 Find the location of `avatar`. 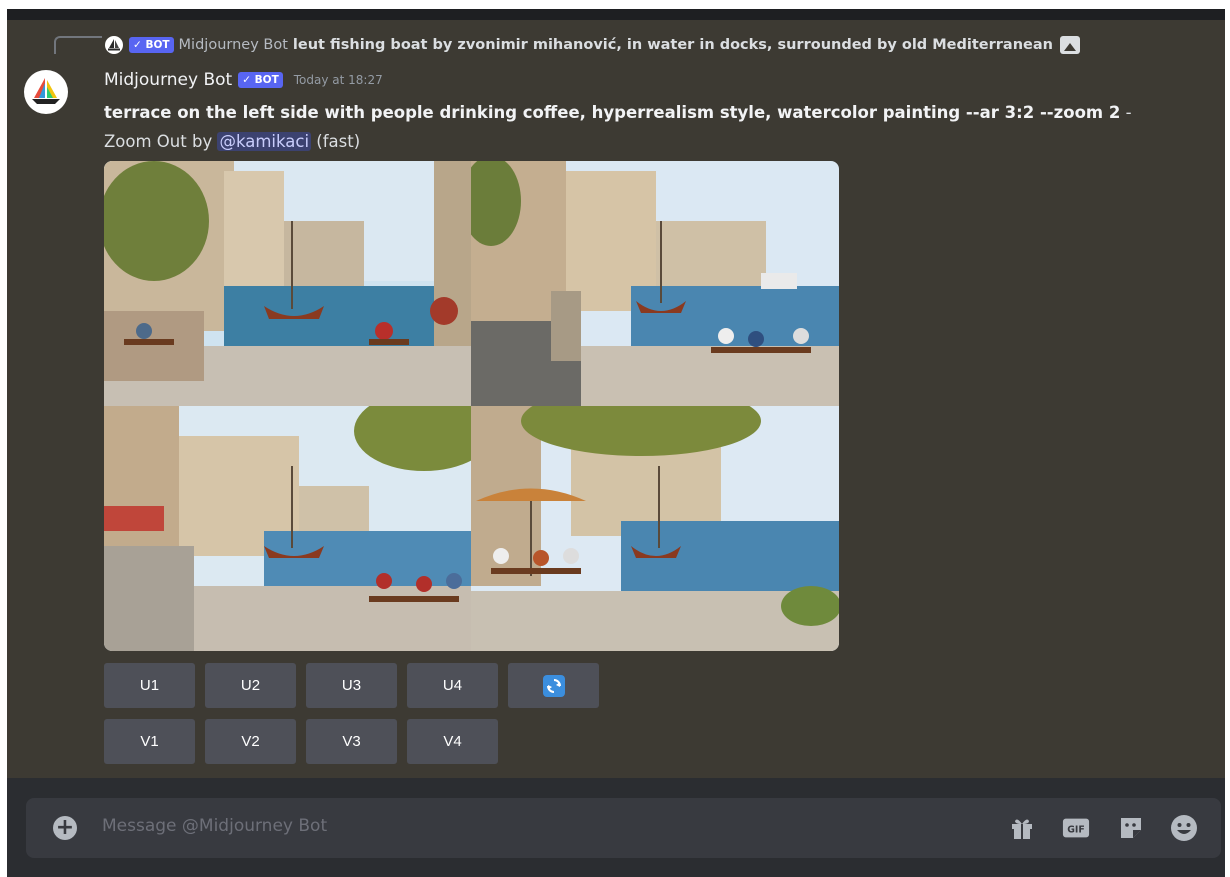

avatar is located at coordinates (46, 92).